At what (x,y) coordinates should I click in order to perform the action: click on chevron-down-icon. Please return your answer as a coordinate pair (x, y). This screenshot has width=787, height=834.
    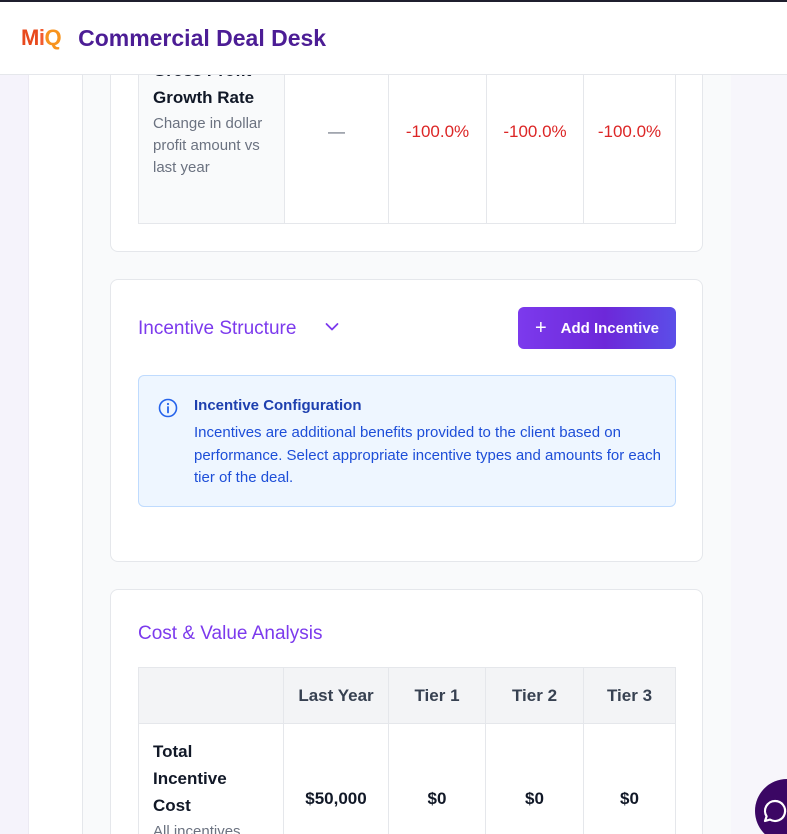
    Looking at the image, I should click on (332, 327).